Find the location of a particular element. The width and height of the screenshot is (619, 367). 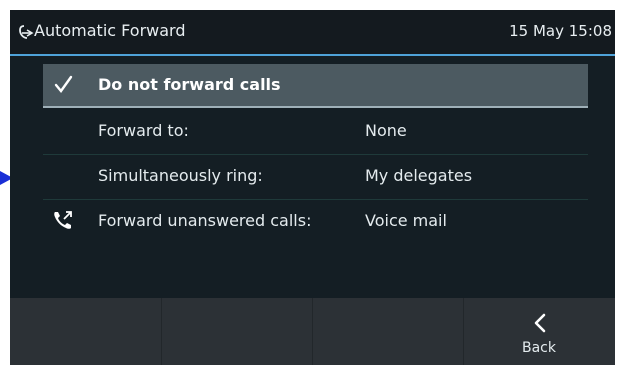

title-bar: Automatic Forward 15 May 15:08 is located at coordinates (312, 32).